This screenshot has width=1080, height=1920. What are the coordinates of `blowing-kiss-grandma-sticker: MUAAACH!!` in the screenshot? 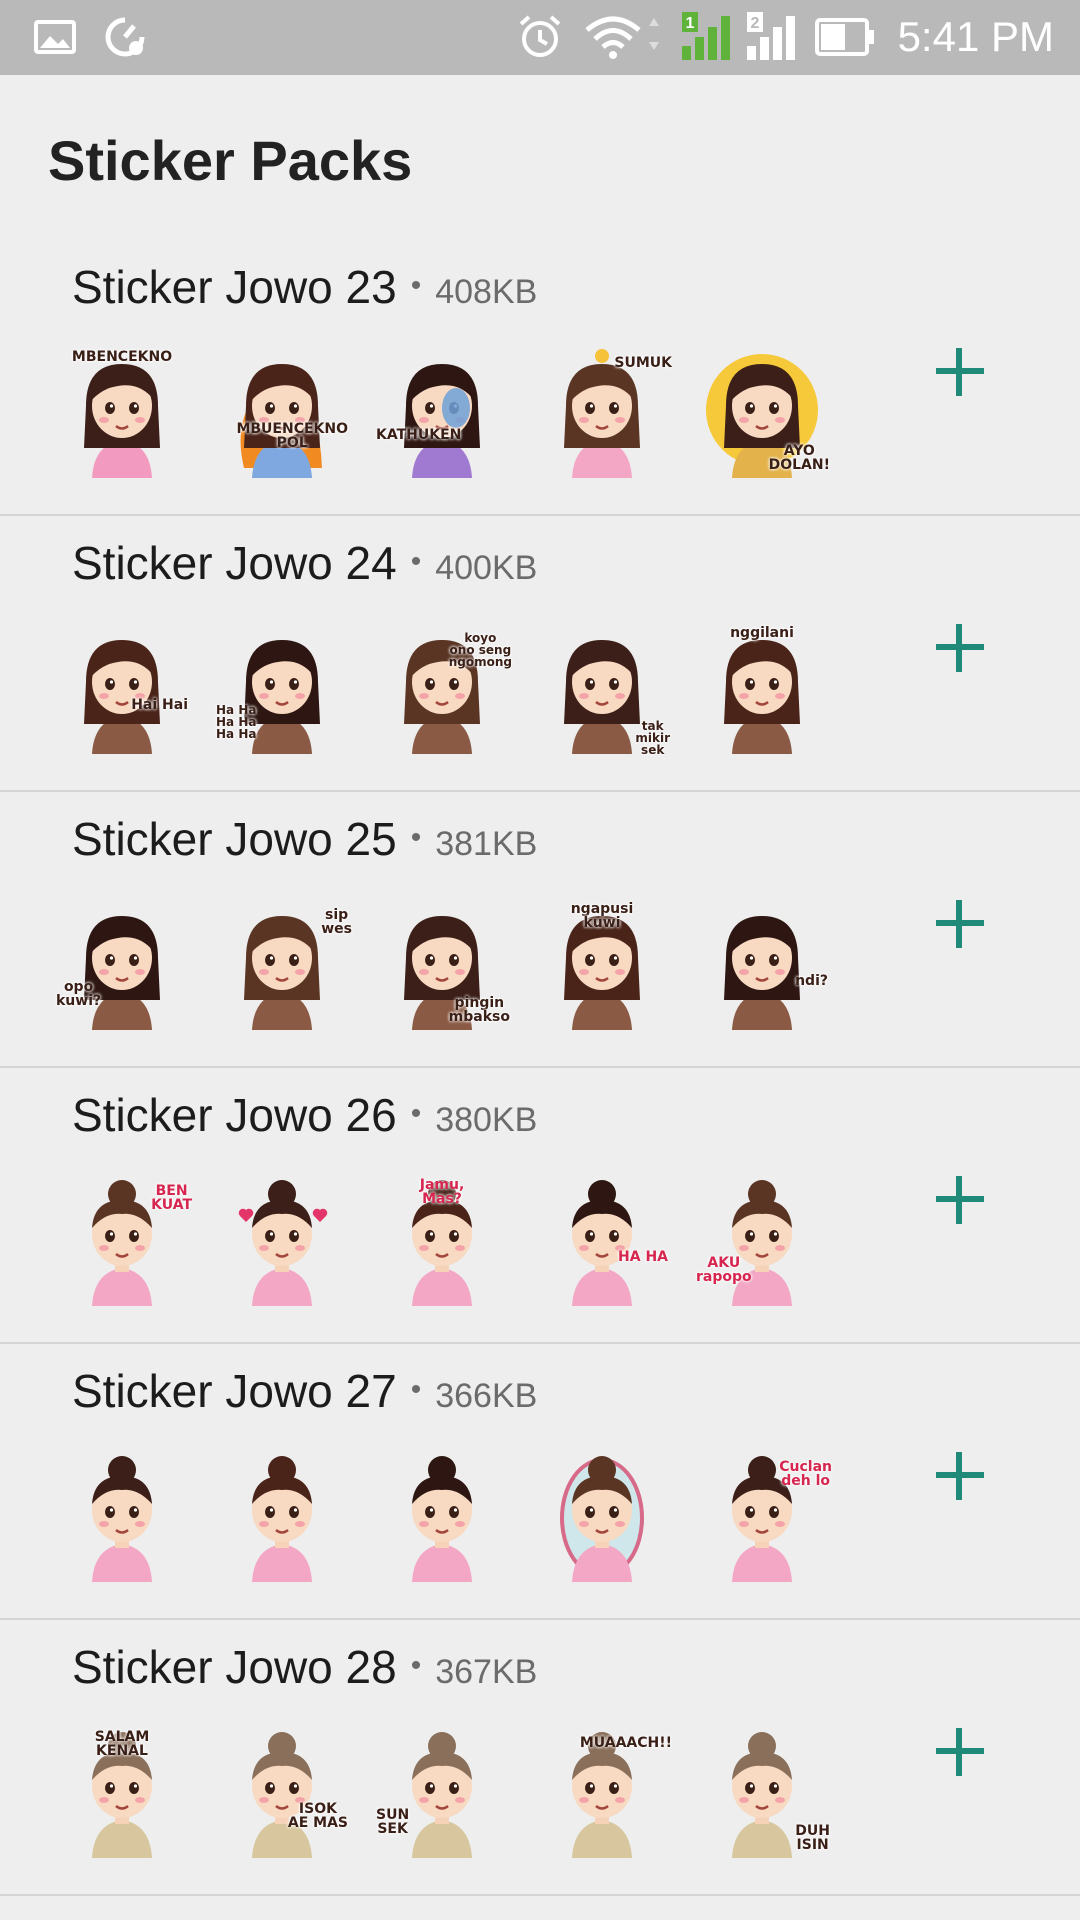 It's located at (607, 1793).